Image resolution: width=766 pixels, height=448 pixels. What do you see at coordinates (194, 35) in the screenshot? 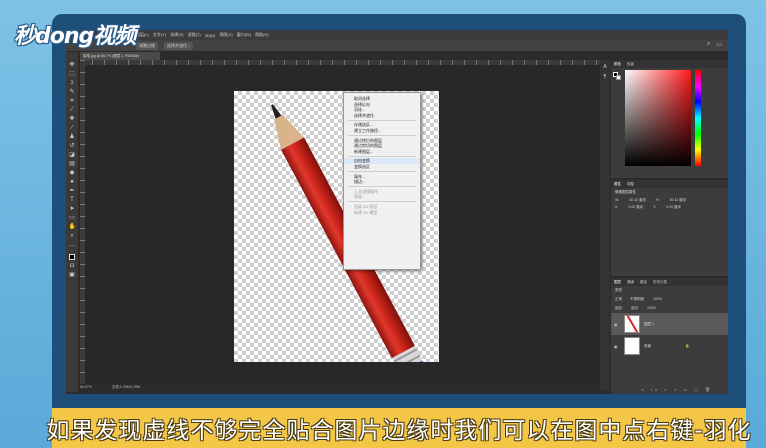
I see `menu-item-filter: 滤镜(T)` at bounding box center [194, 35].